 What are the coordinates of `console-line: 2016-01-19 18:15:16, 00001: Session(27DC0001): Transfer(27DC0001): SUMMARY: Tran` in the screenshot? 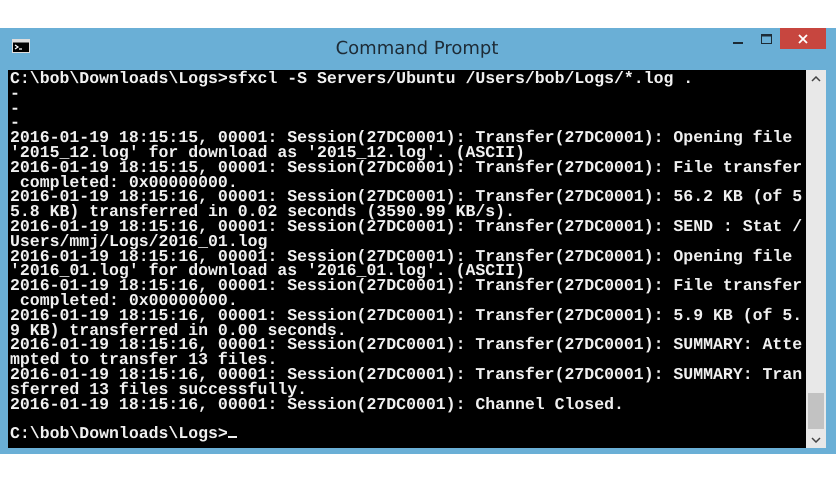 It's located at (407, 375).